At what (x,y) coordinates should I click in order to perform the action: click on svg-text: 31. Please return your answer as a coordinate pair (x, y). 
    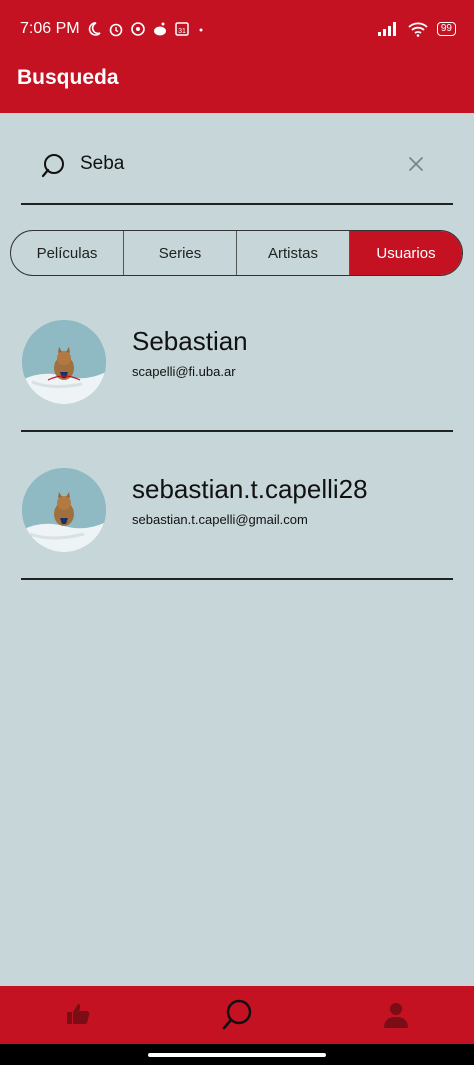
    Looking at the image, I should click on (182, 31).